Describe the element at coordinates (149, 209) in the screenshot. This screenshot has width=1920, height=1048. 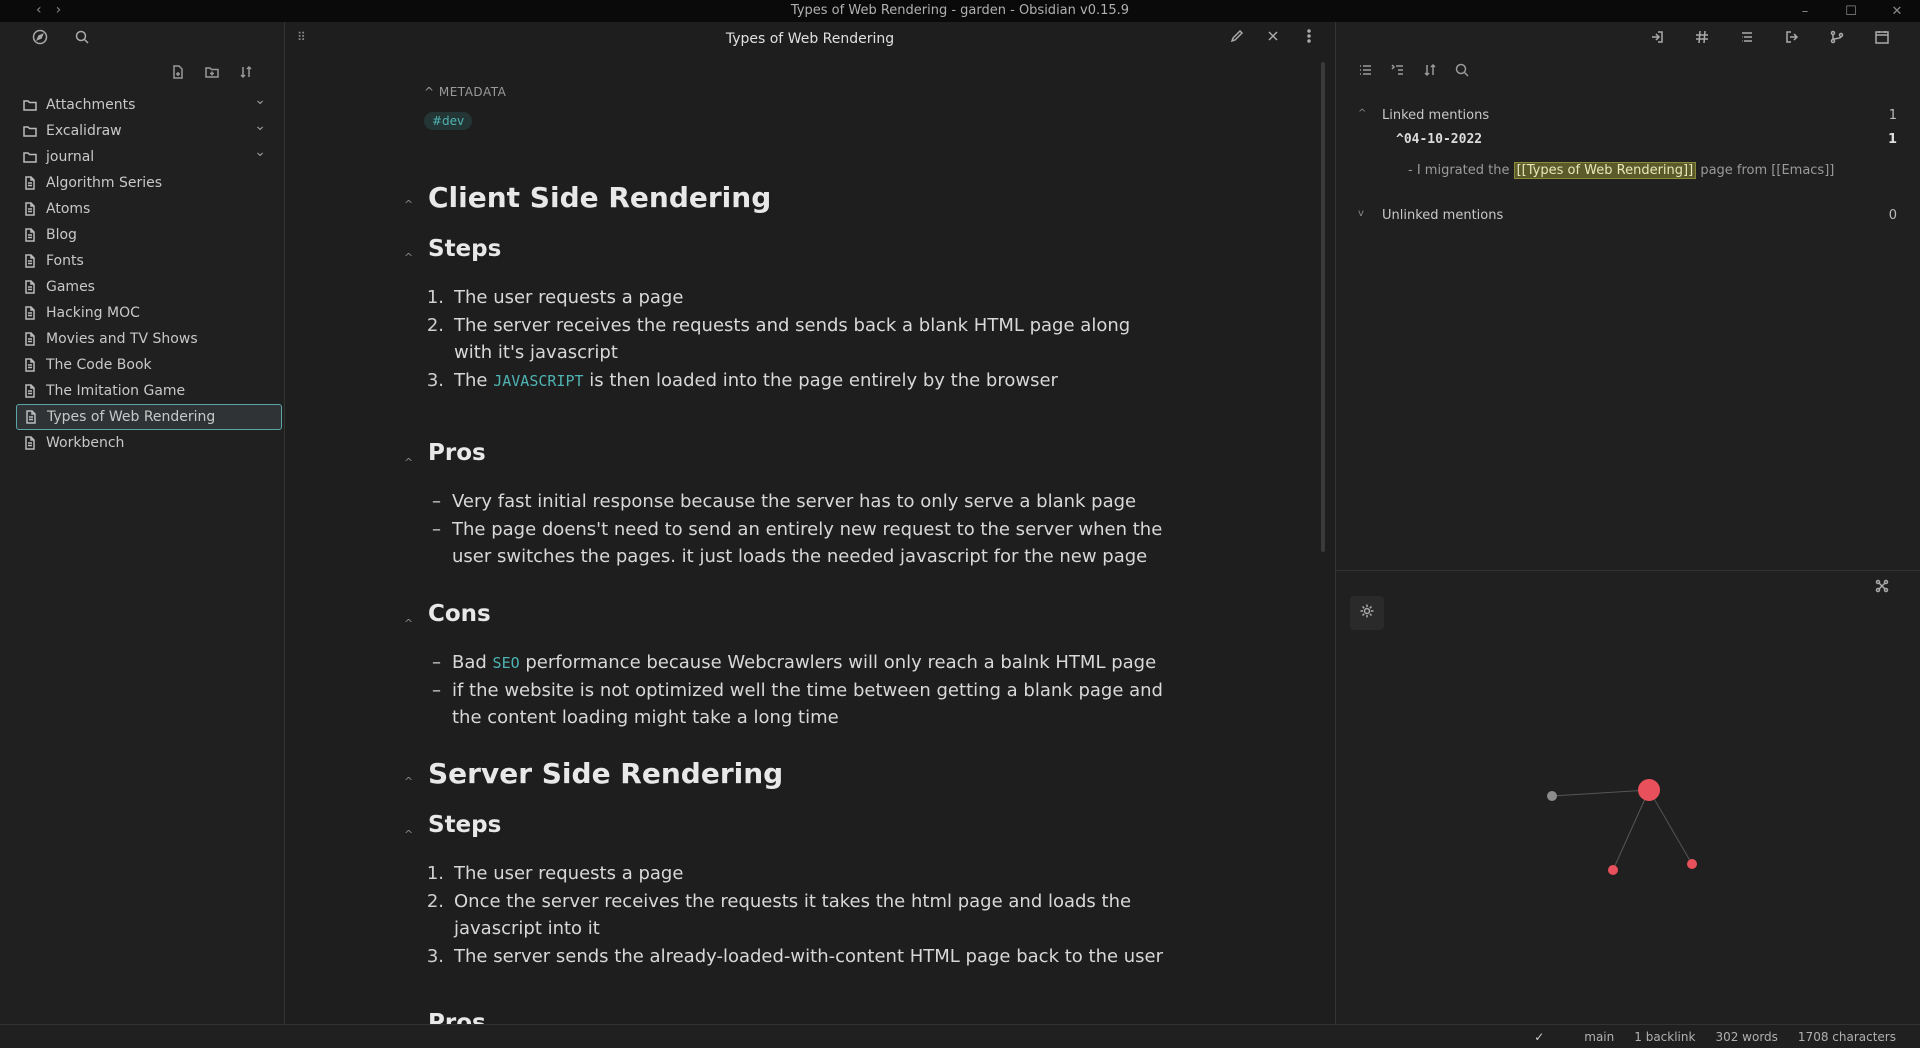
I see `file-item: Atoms` at that location.